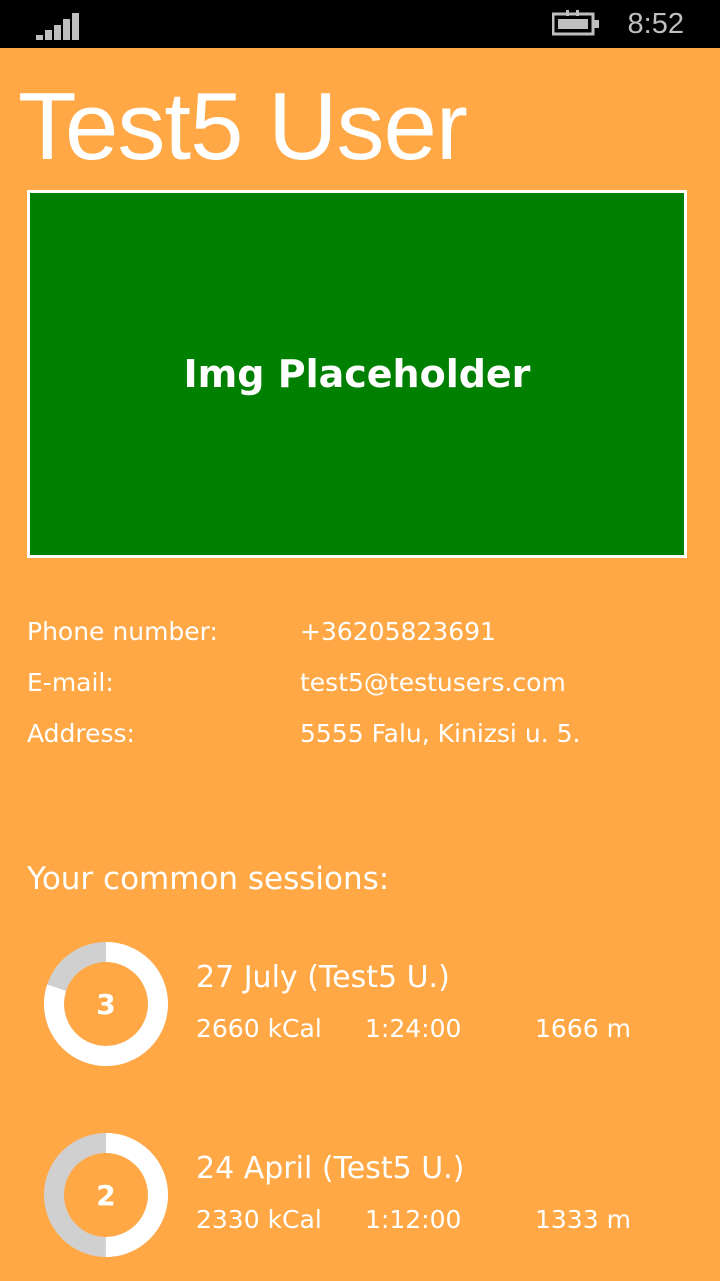 The width and height of the screenshot is (720, 1281). What do you see at coordinates (360, 24) in the screenshot?
I see `status-bar: 8:52` at bounding box center [360, 24].